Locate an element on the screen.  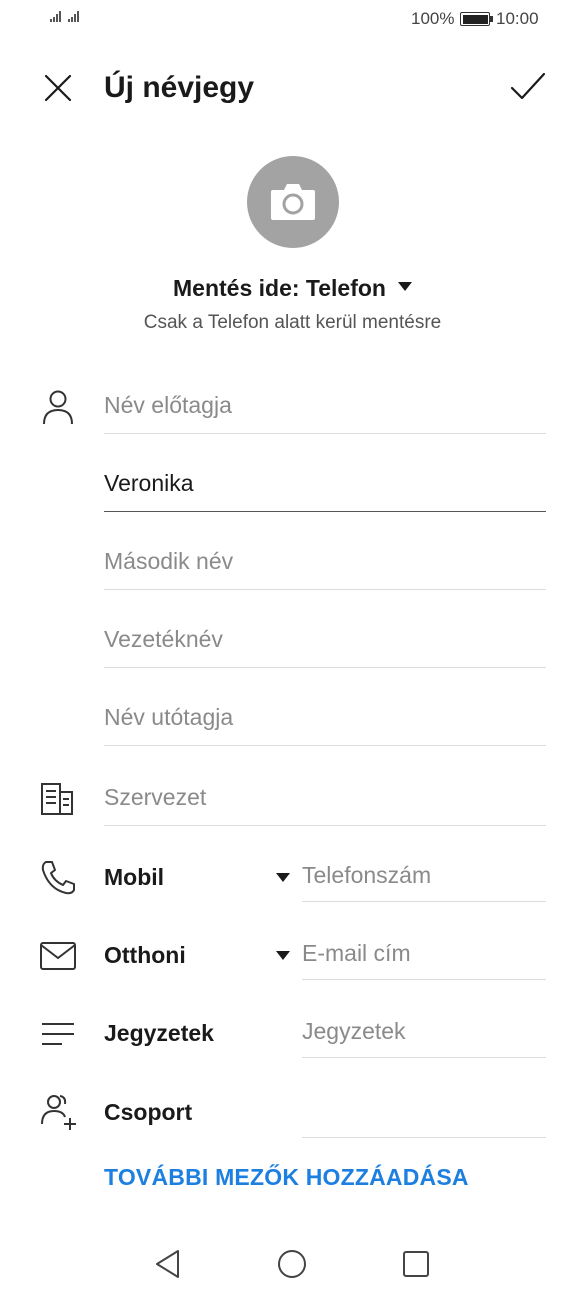
account-selector-label: Mentés ide: Telefon is located at coordinates (279, 288).